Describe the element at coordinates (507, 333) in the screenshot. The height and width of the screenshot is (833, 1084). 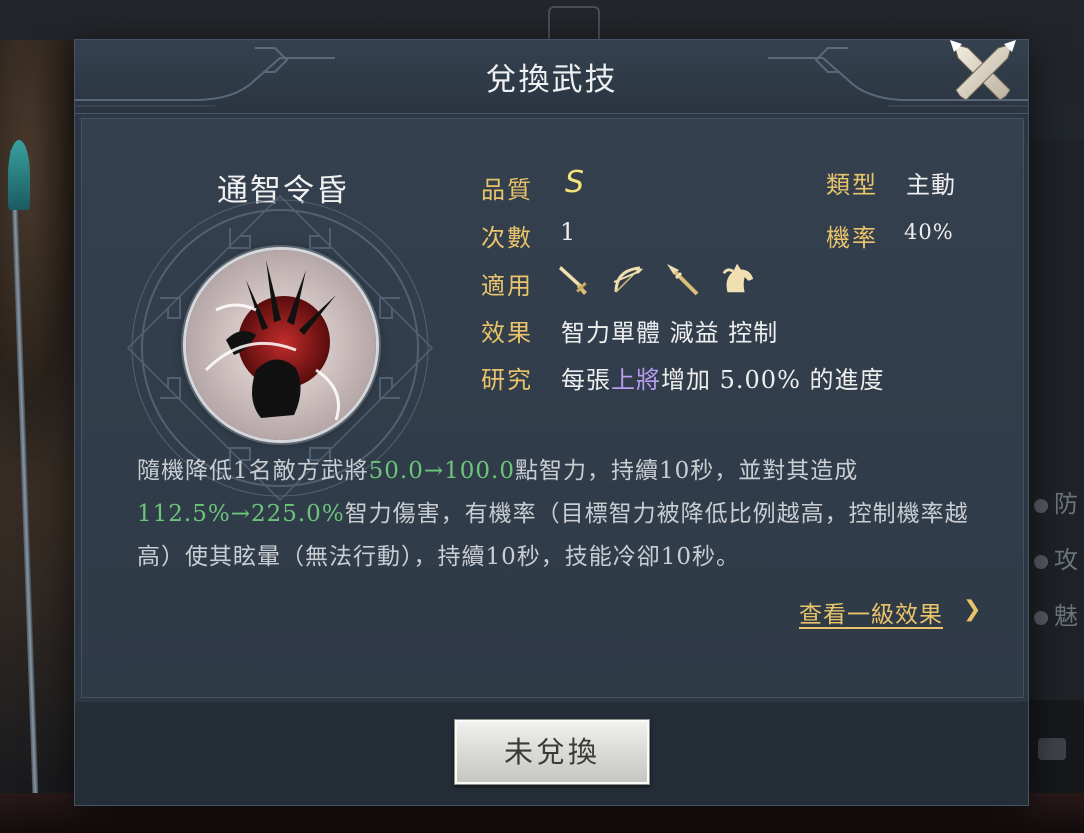
I see `effect-label: 效果` at that location.